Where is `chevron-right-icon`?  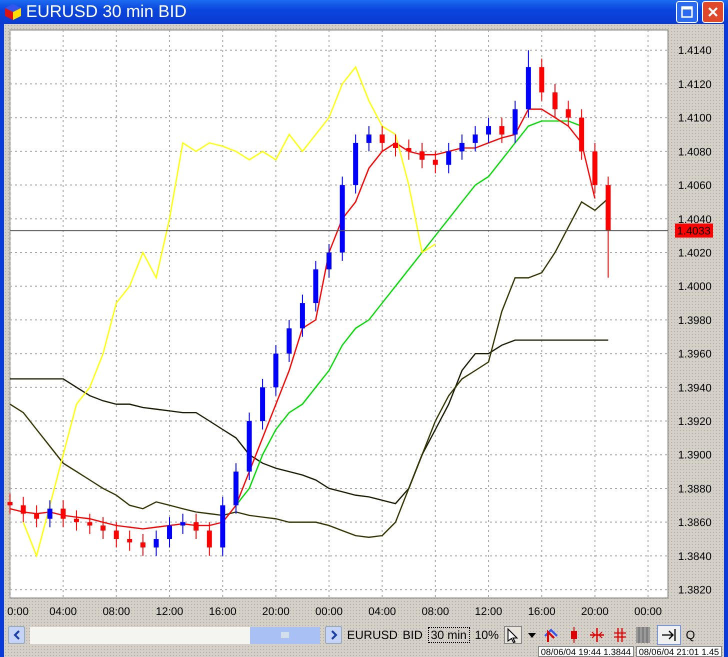 chevron-right-icon is located at coordinates (334, 635).